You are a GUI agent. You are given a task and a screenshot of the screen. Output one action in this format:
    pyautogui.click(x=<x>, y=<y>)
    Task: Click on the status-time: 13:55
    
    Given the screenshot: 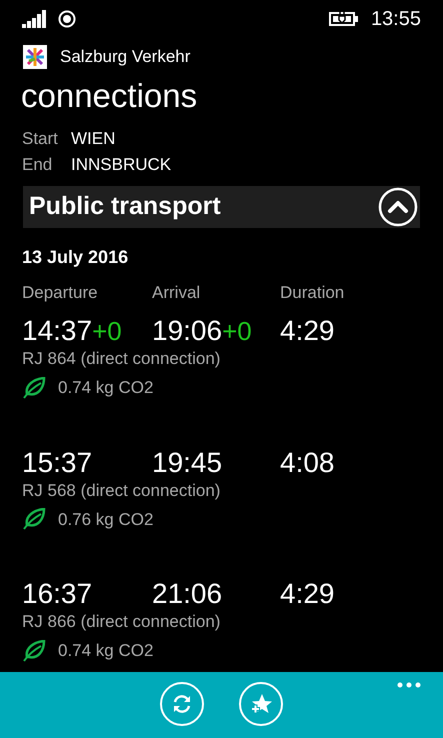 What is the action you would take?
    pyautogui.click(x=395, y=19)
    